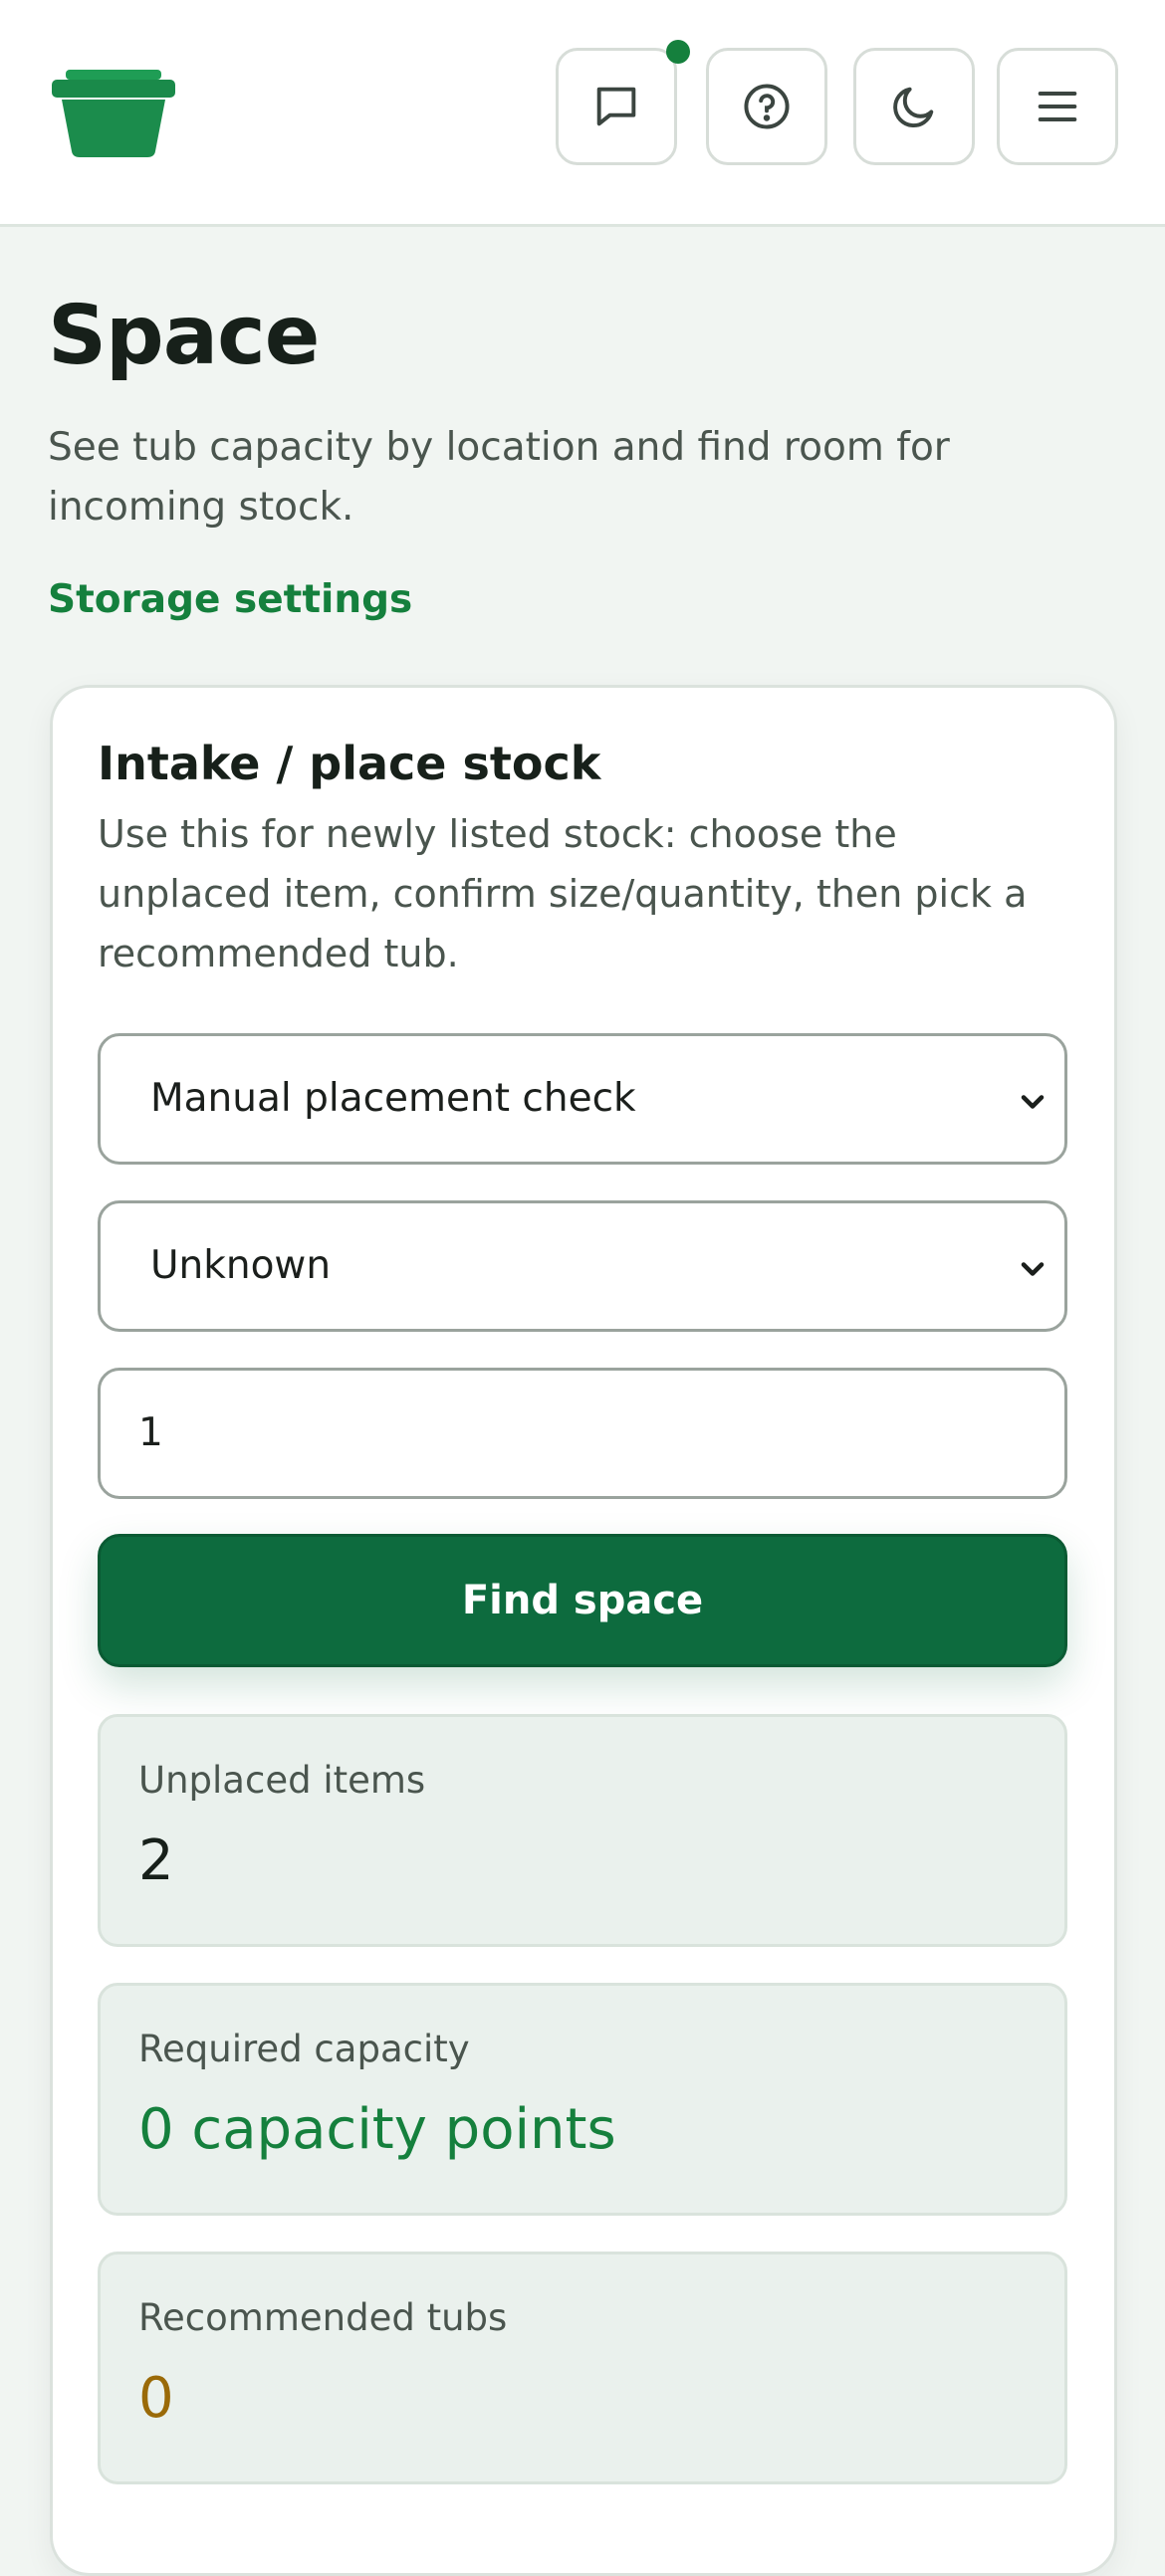 This screenshot has height=2576, width=1165. I want to click on quantity-value: 1, so click(151, 1432).